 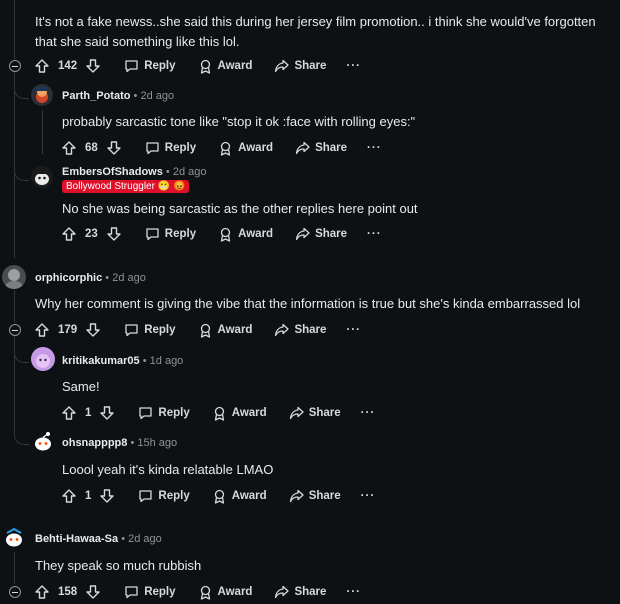 I want to click on comment-action-bar: 1 Reply Award Share ···, so click(x=218, y=496).